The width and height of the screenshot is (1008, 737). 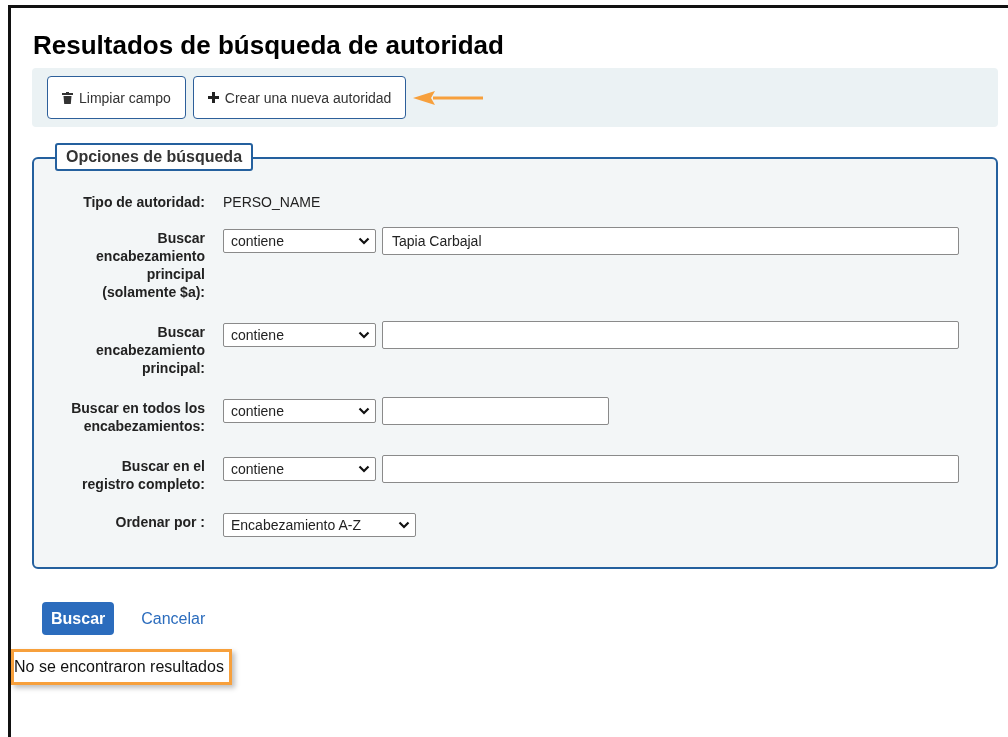 I want to click on field-label: Buscar encabezamiento principal (solamente $a):, so click(x=150, y=265).